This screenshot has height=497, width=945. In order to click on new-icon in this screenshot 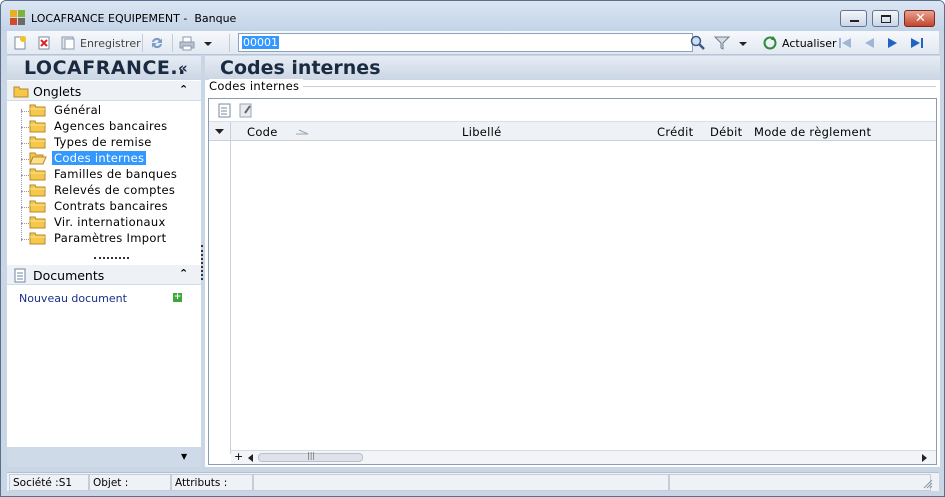, I will do `click(20, 43)`.